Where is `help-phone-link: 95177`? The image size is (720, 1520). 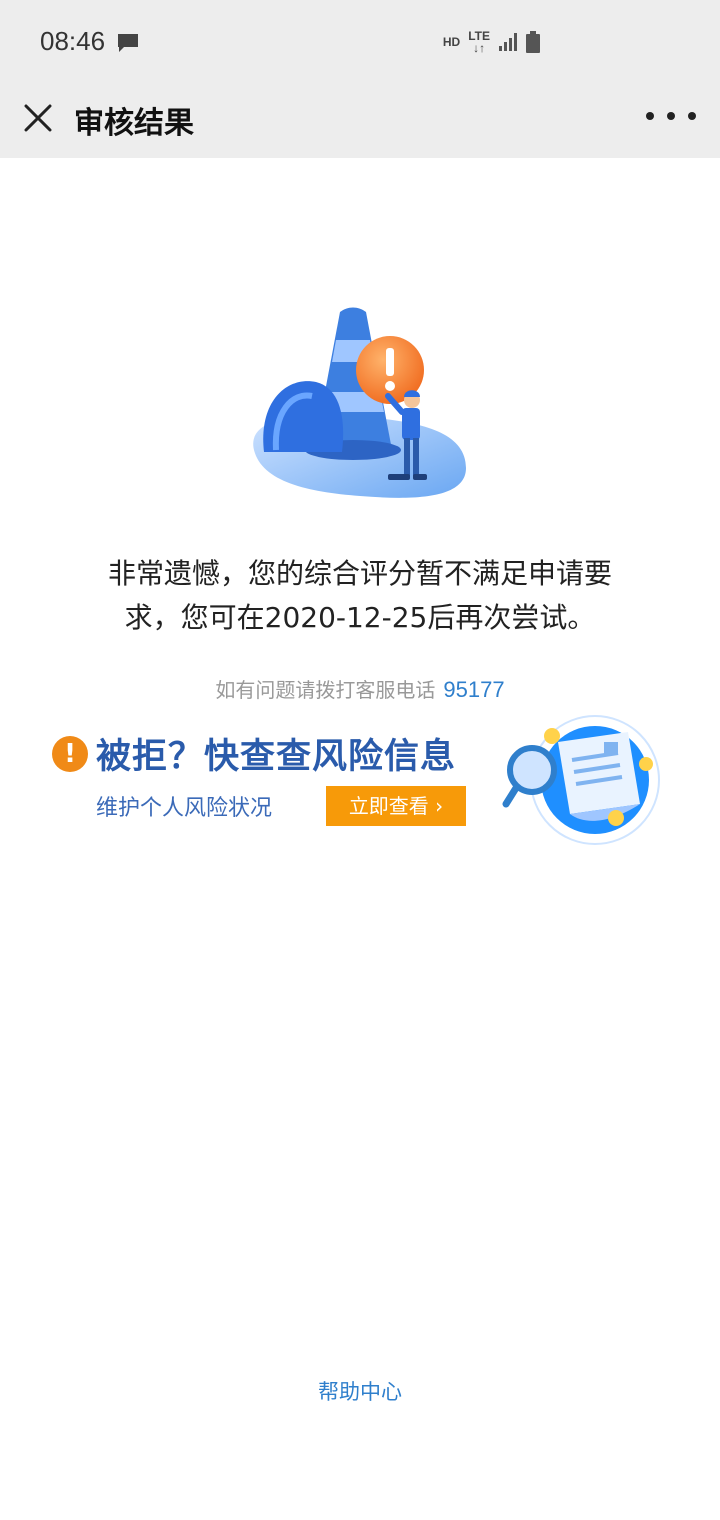
help-phone-link: 95177 is located at coordinates (473, 689).